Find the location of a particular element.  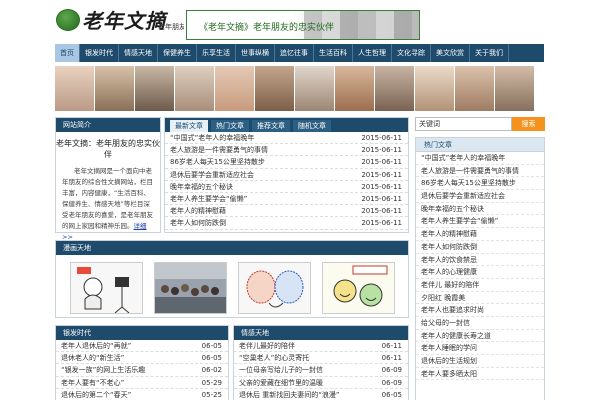

item-title: 老人旅游是一件需要勇气的事情 is located at coordinates (219, 150).